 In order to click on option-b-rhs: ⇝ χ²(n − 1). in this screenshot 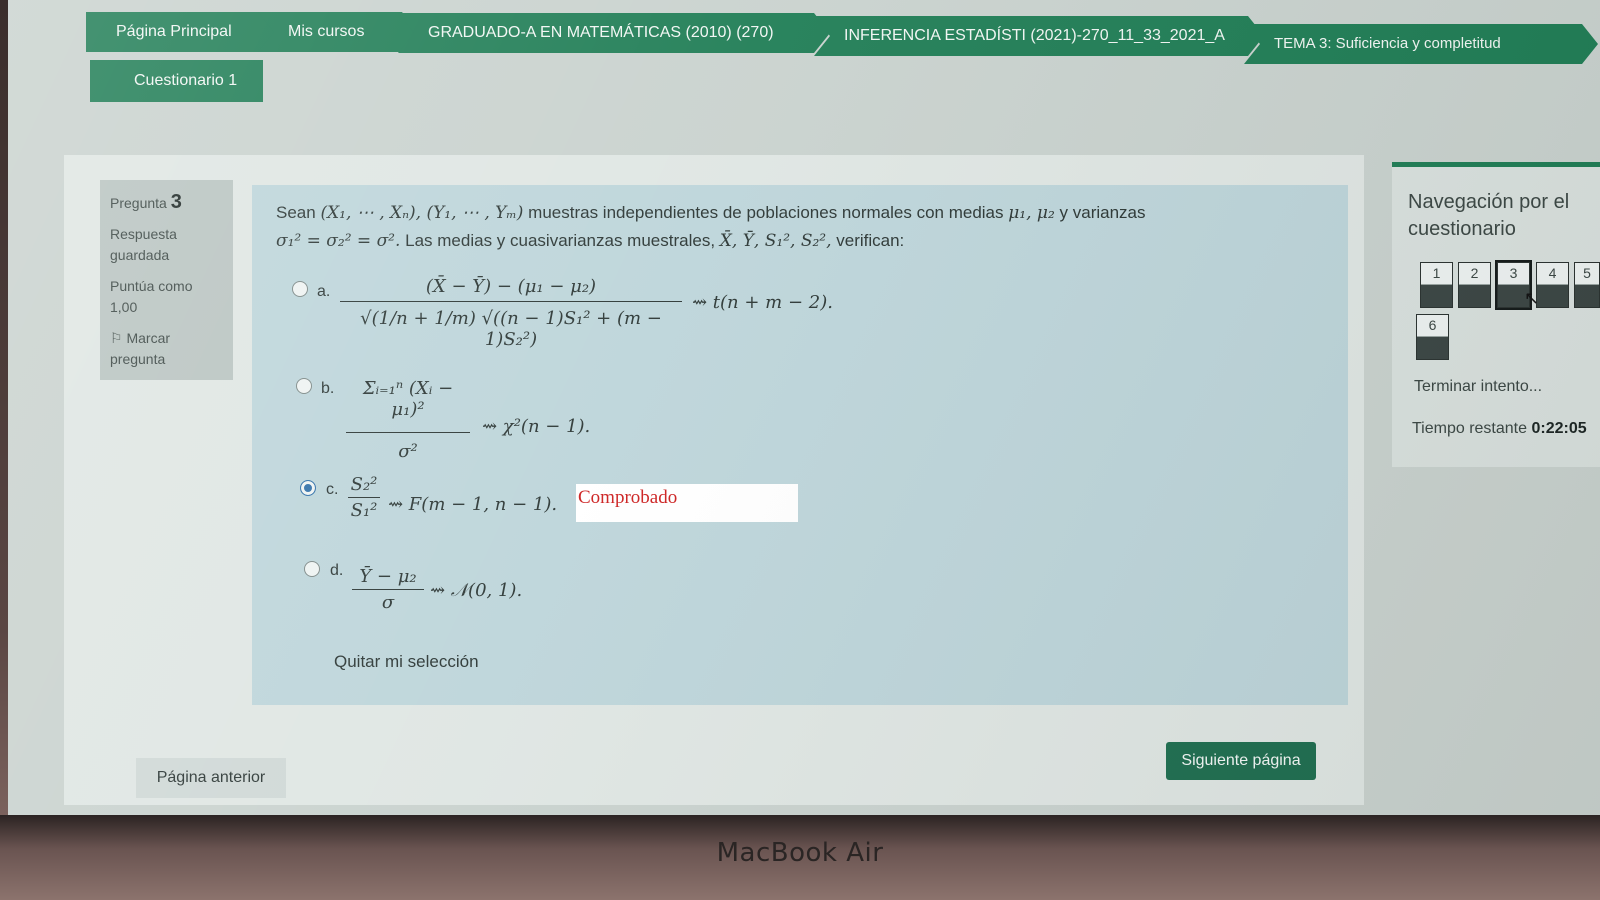, I will do `click(536, 426)`.